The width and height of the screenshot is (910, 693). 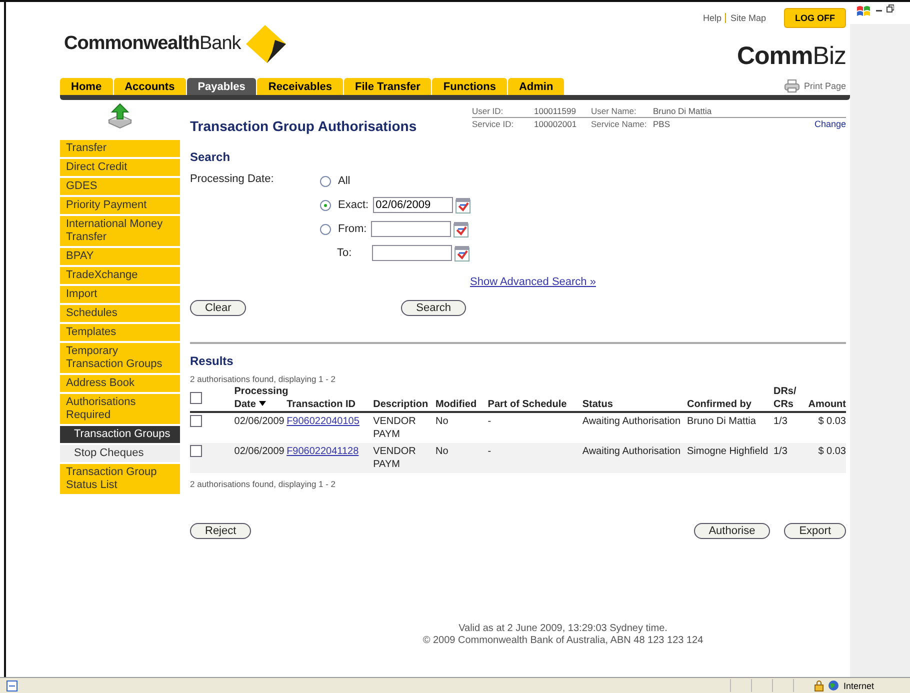 What do you see at coordinates (563, 640) in the screenshot?
I see `footer-text: © 2009 Commonwealth Bank of Australia, ABN 48 123 123 124` at bounding box center [563, 640].